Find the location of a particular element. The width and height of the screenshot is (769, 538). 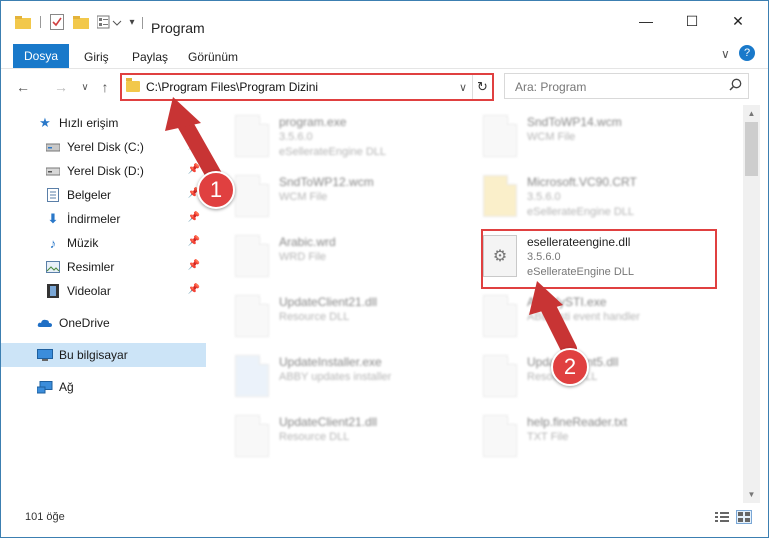

arrow-1-head is located at coordinates (183, 114).